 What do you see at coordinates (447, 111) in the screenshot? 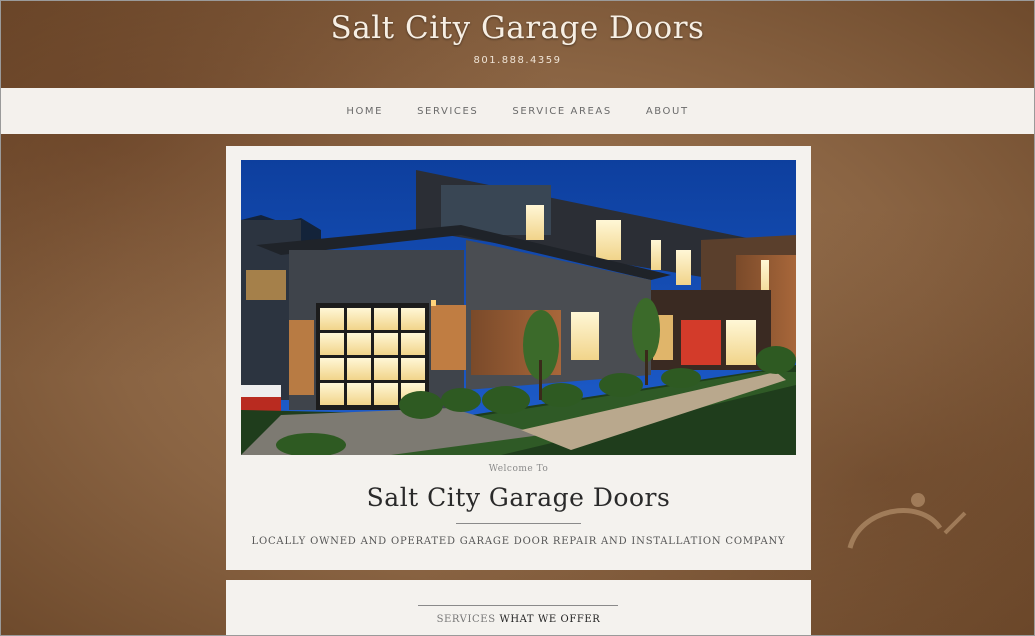
I see `nav-item-services: SERVICES` at bounding box center [447, 111].